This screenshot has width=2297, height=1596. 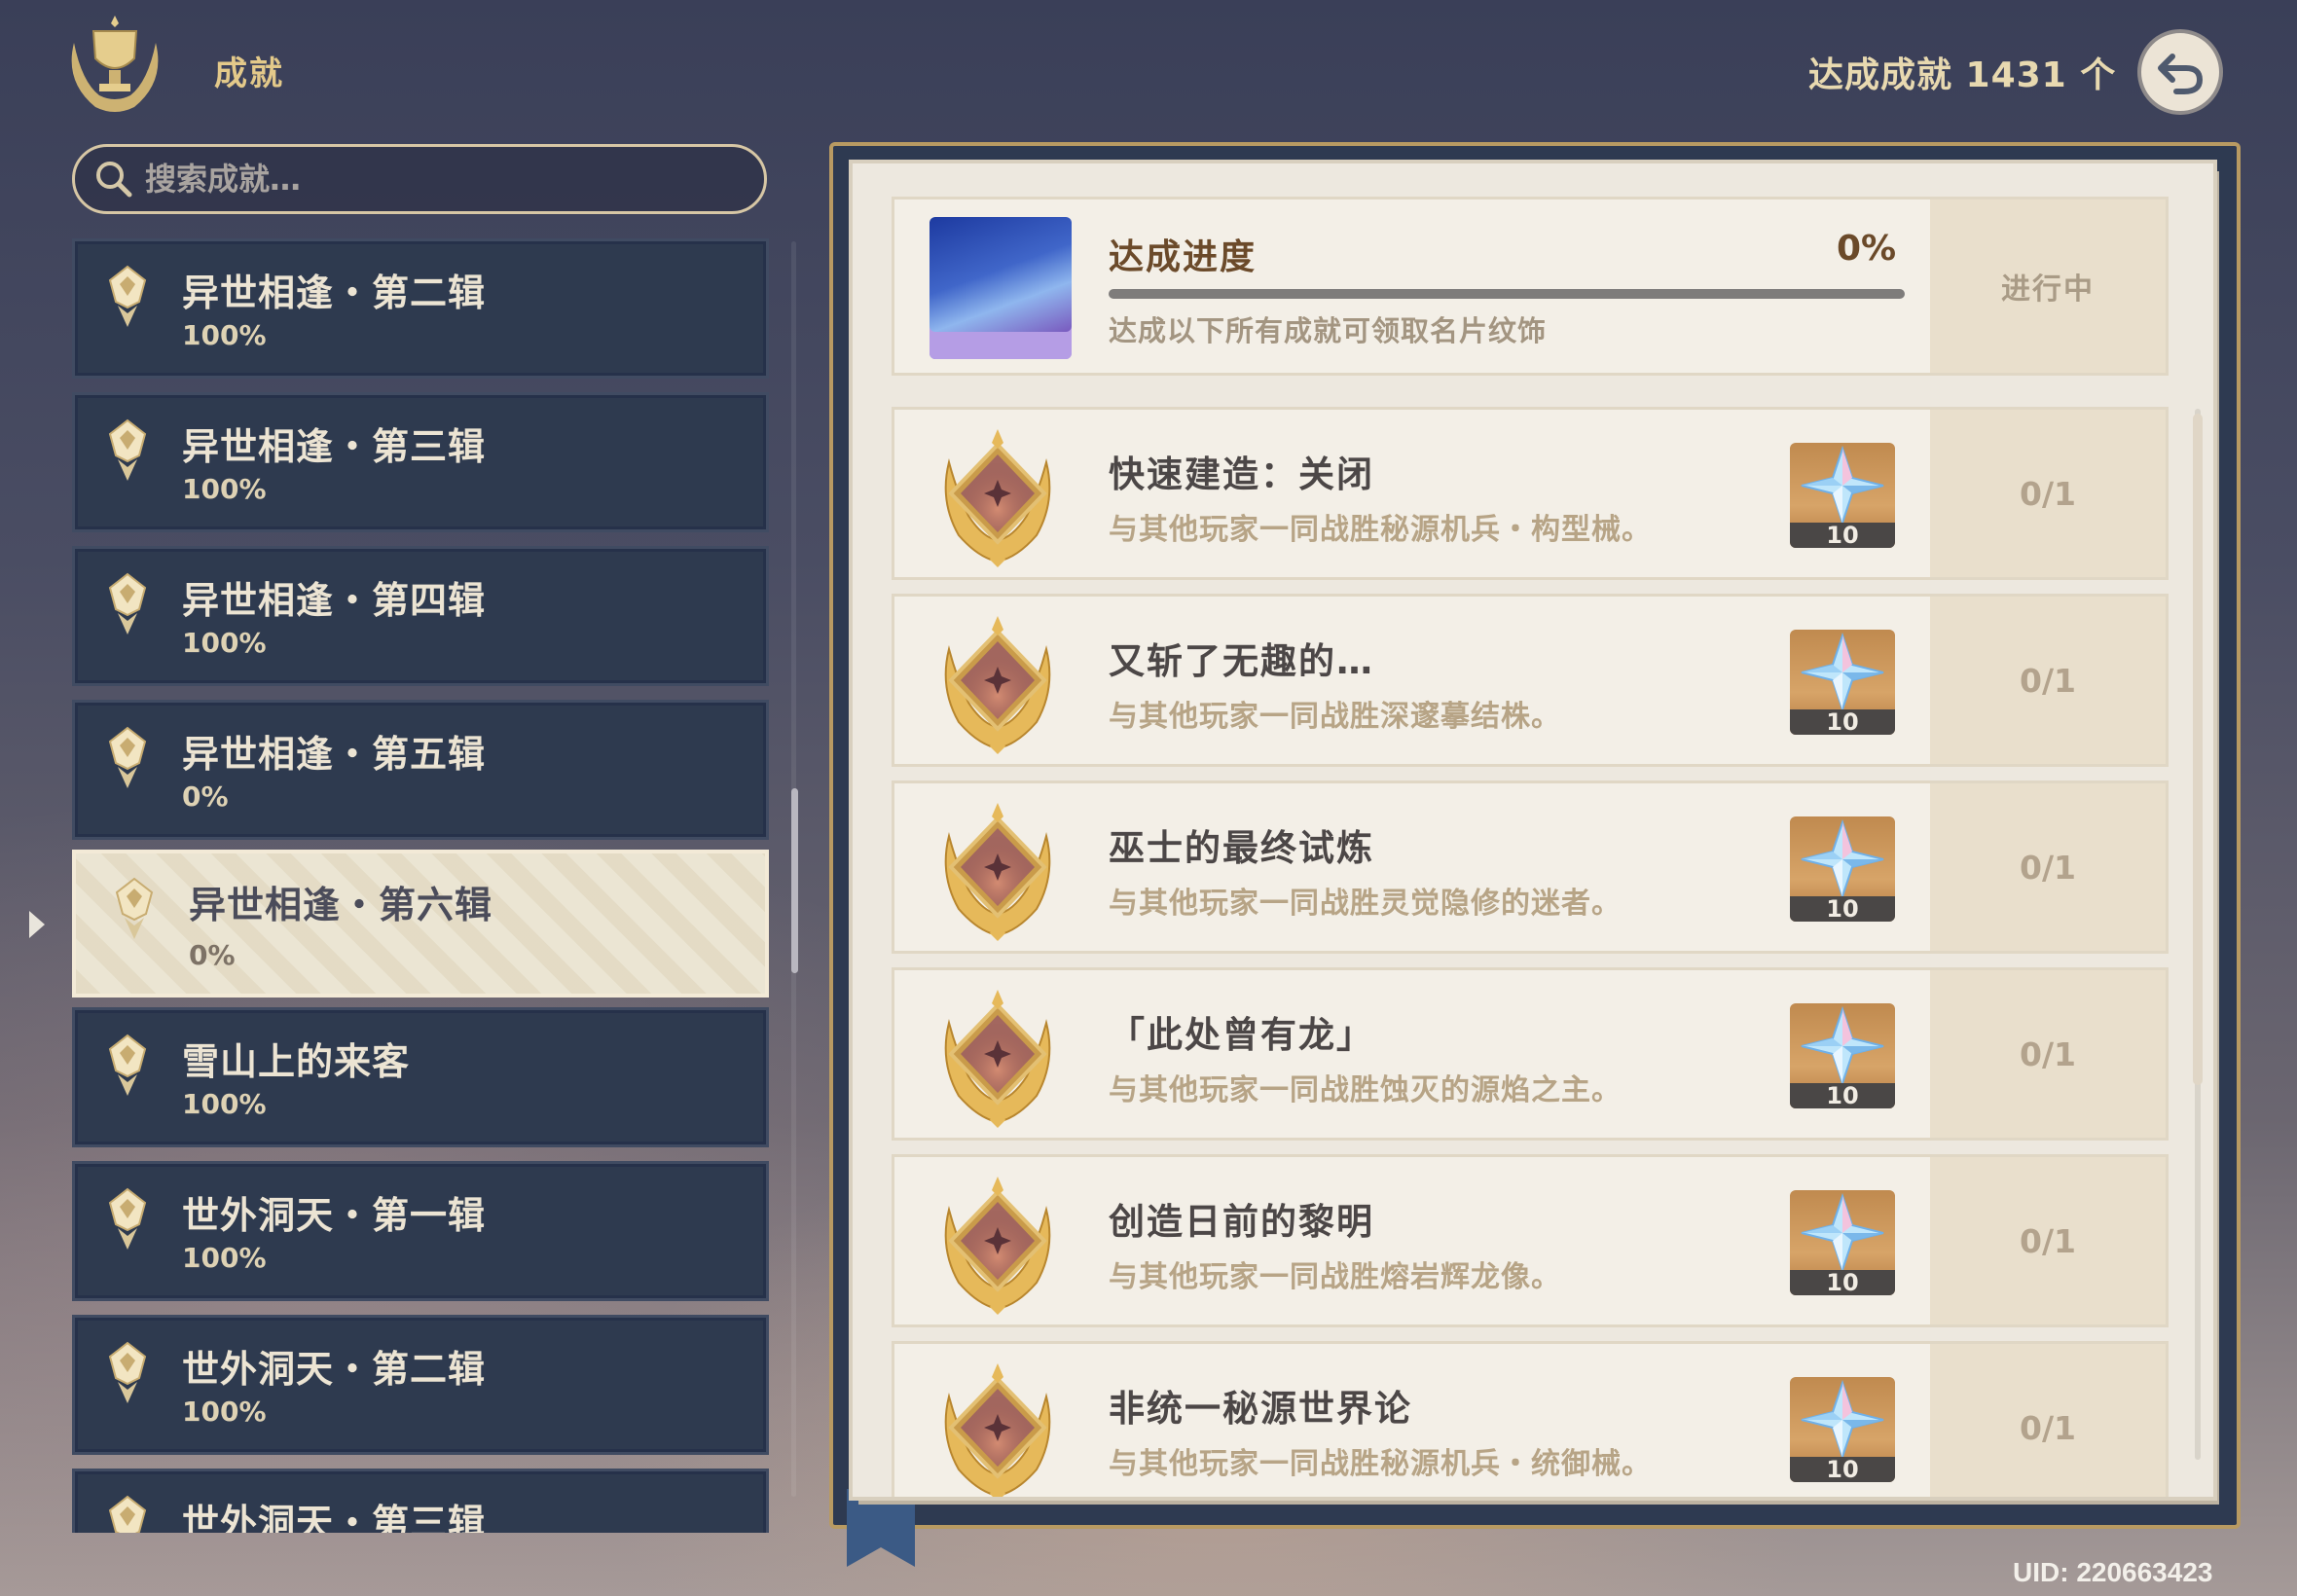 I want to click on category-name: 世外洞天・第一辑, so click(x=335, y=1215).